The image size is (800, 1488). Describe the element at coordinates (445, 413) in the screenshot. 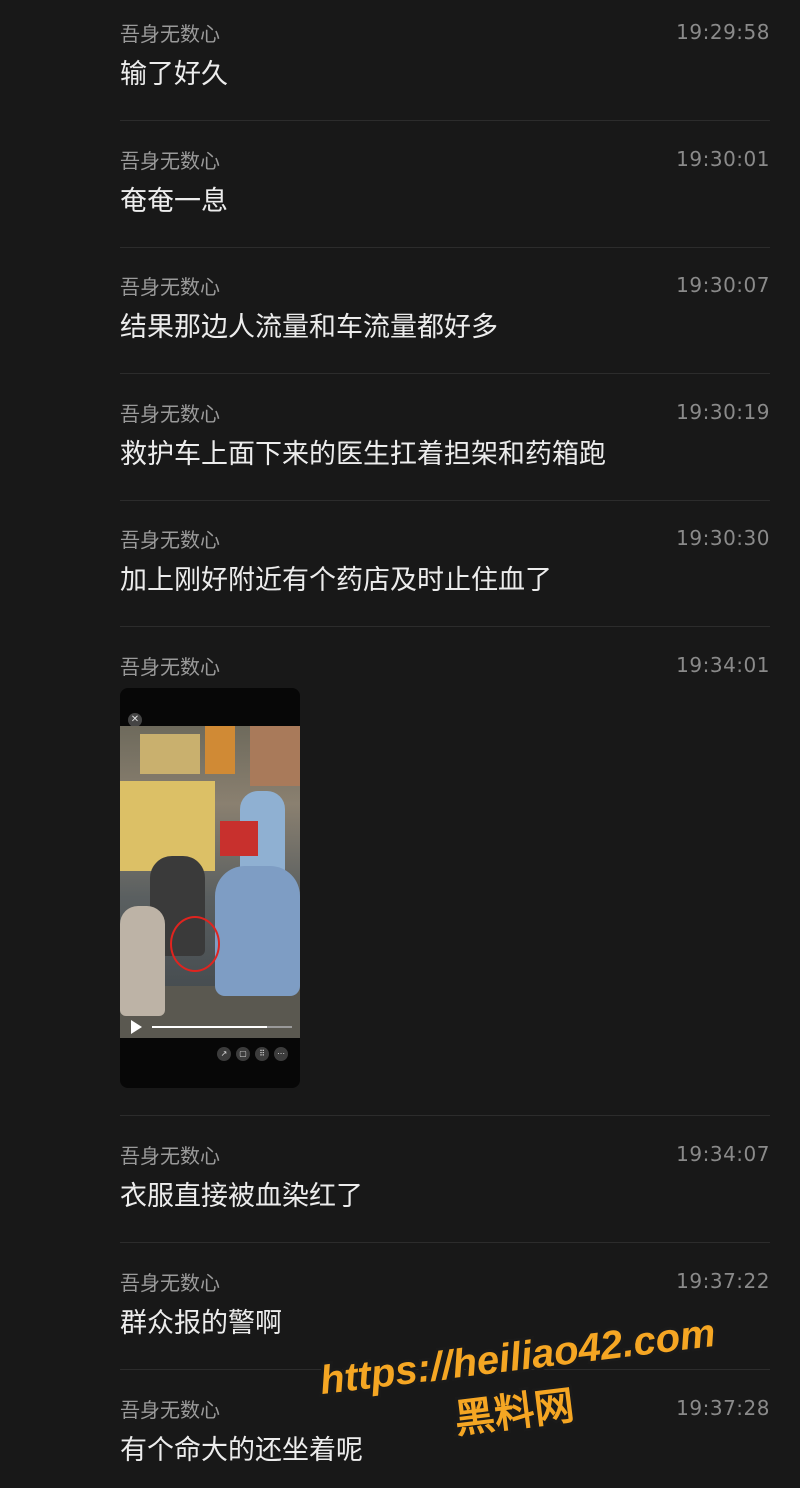

I see `message-meta: 吾身无数心 19:30:19` at that location.